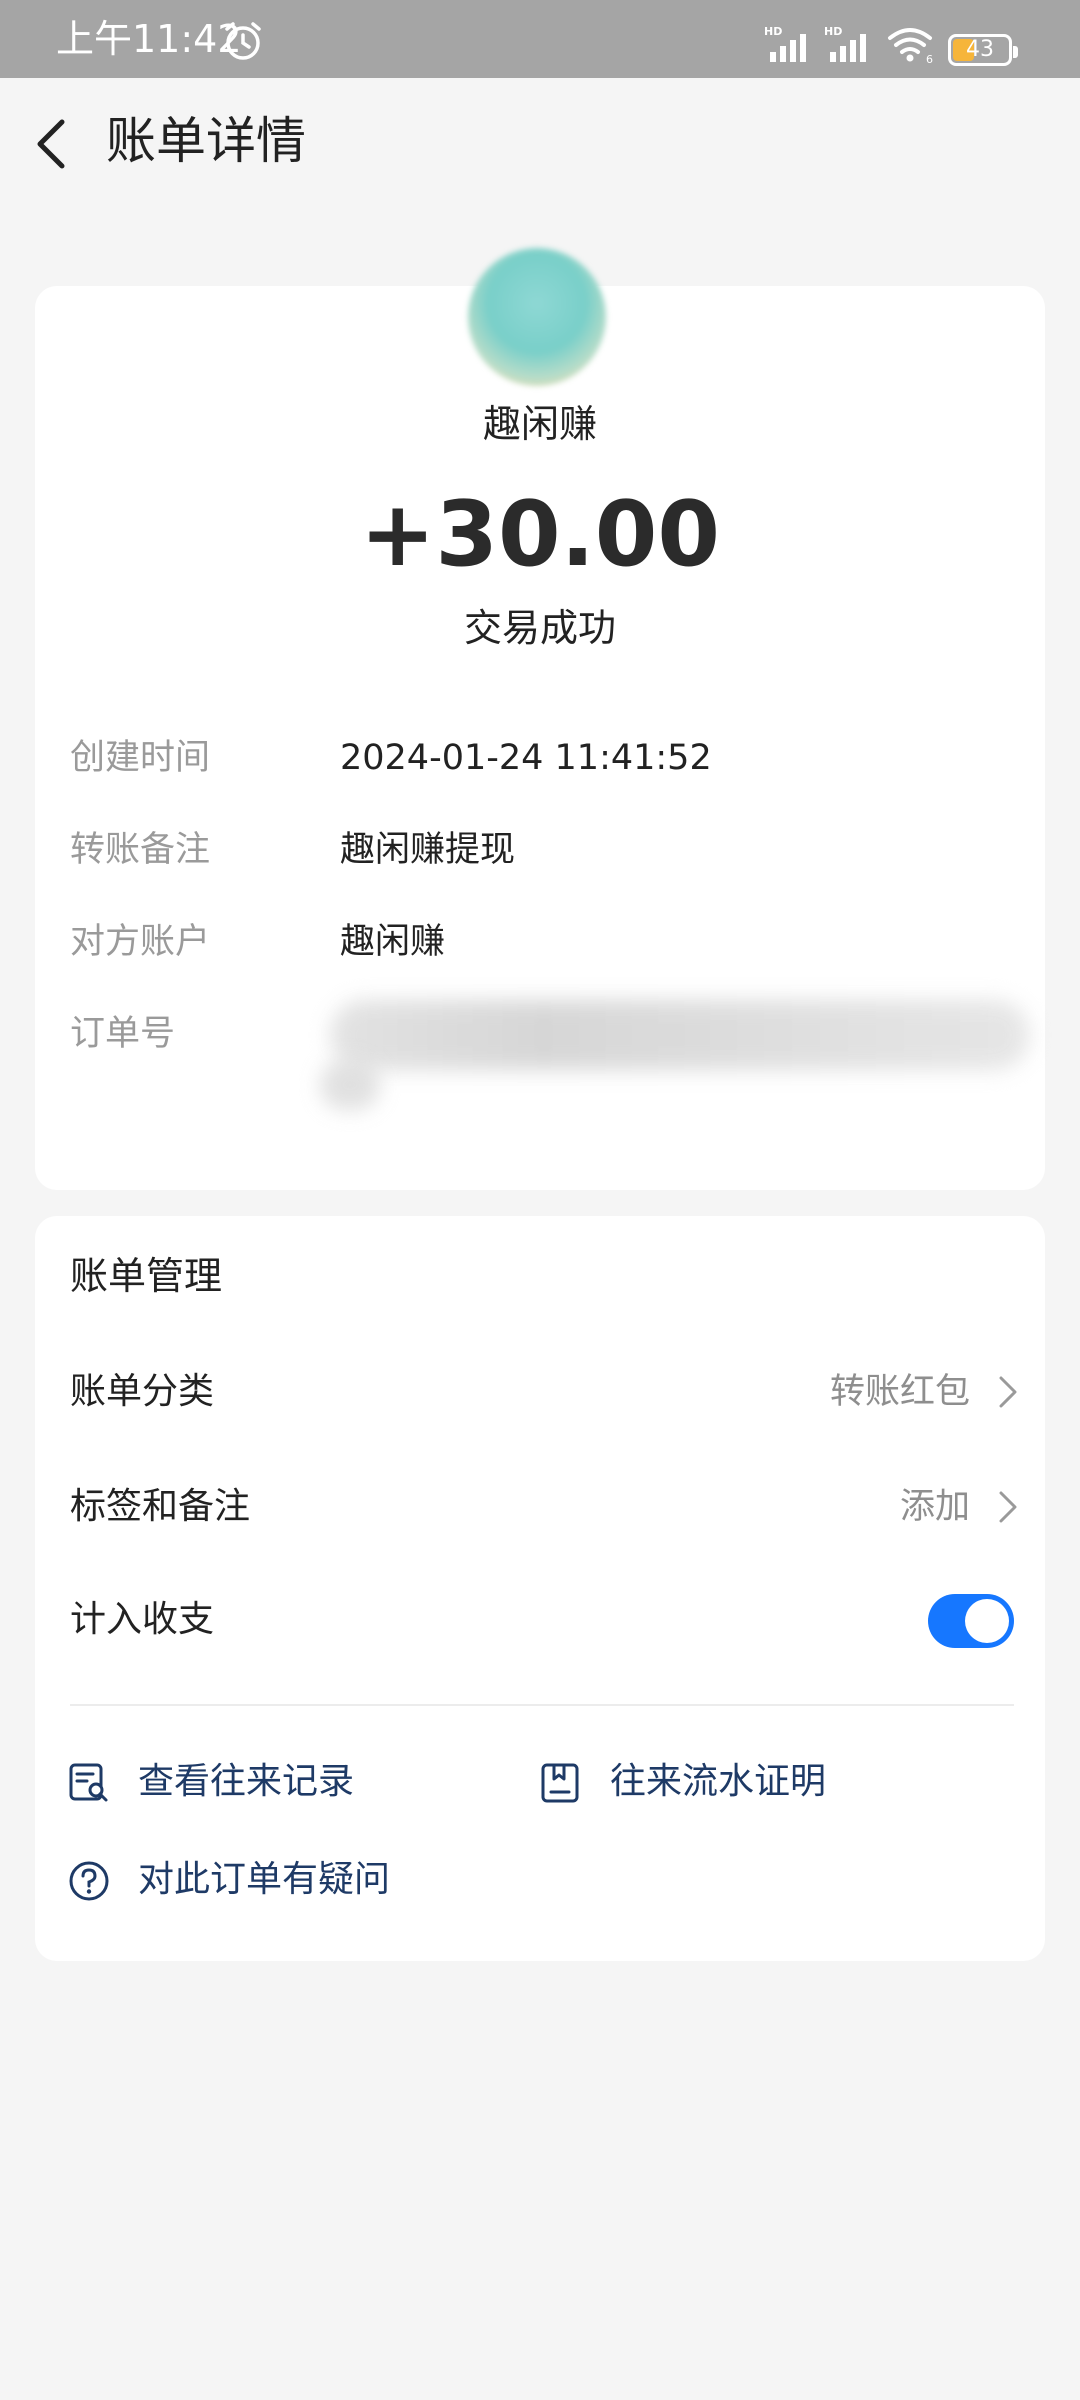 The height and width of the screenshot is (2400, 1080). I want to click on tags-remarks-value: 添加, so click(935, 1507).